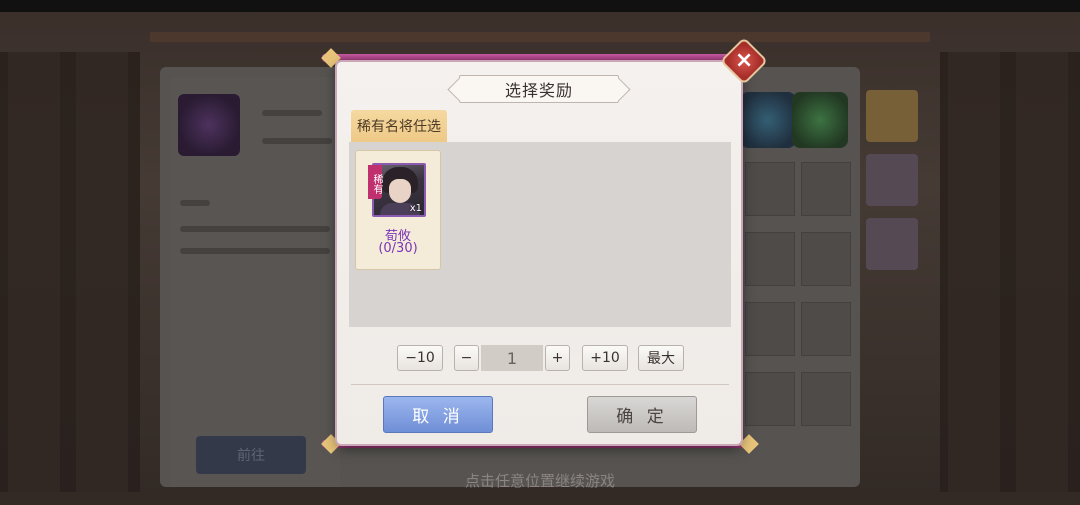 The width and height of the screenshot is (1080, 505). Describe the element at coordinates (557, 358) in the screenshot. I see `plus-1-button: +` at that location.